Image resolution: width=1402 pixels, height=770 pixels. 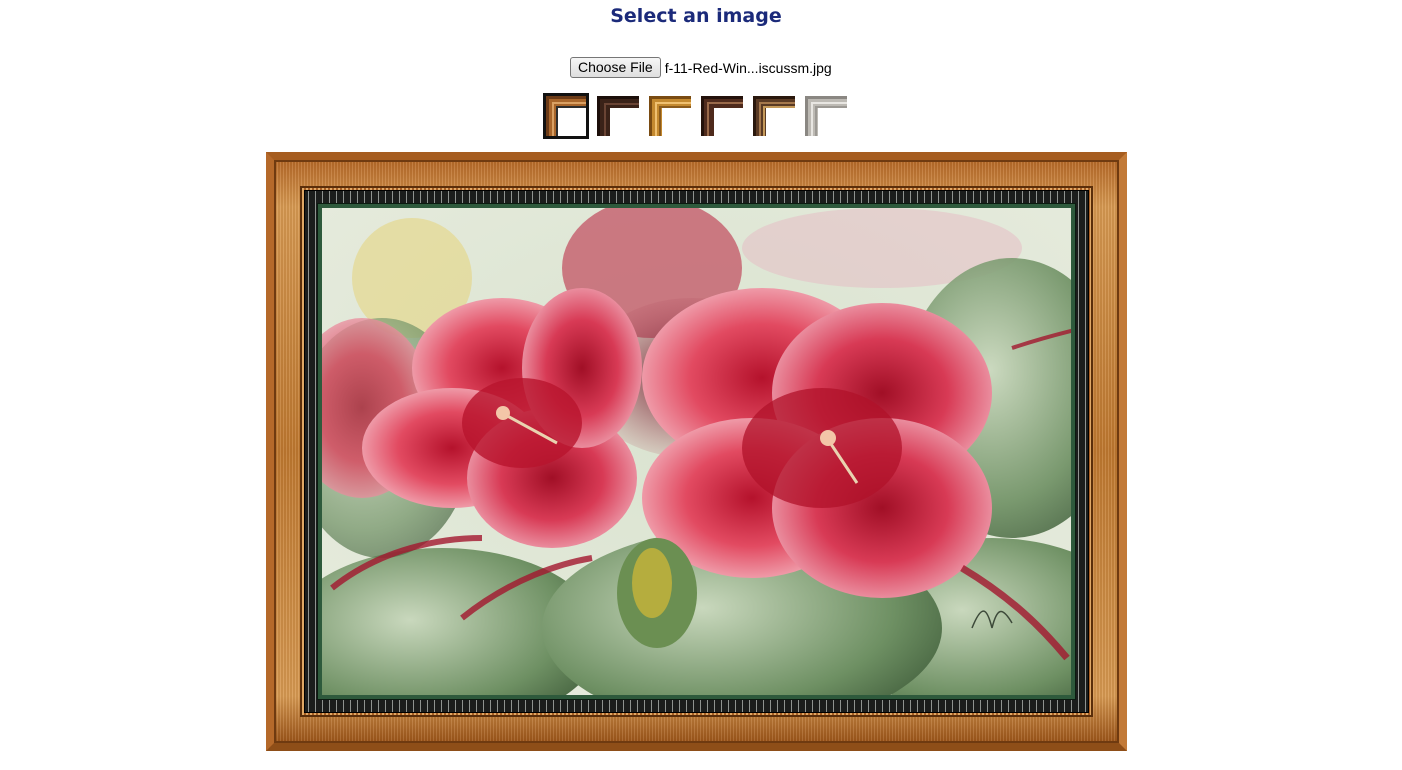 What do you see at coordinates (748, 67) in the screenshot?
I see `selected-file-name: f-11-Red-Win...iscussm.jpg` at bounding box center [748, 67].